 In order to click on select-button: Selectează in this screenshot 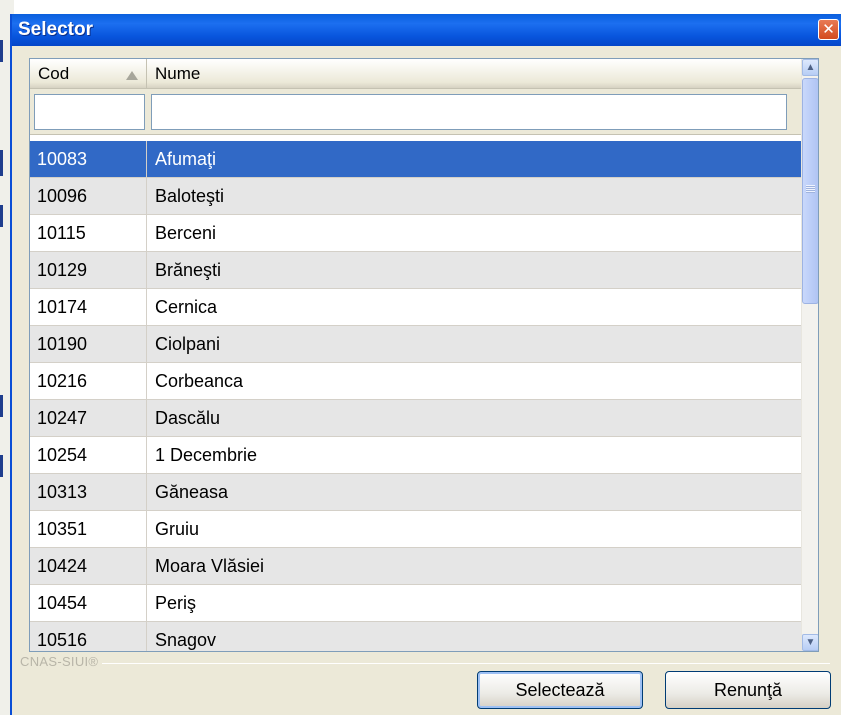, I will do `click(560, 690)`.